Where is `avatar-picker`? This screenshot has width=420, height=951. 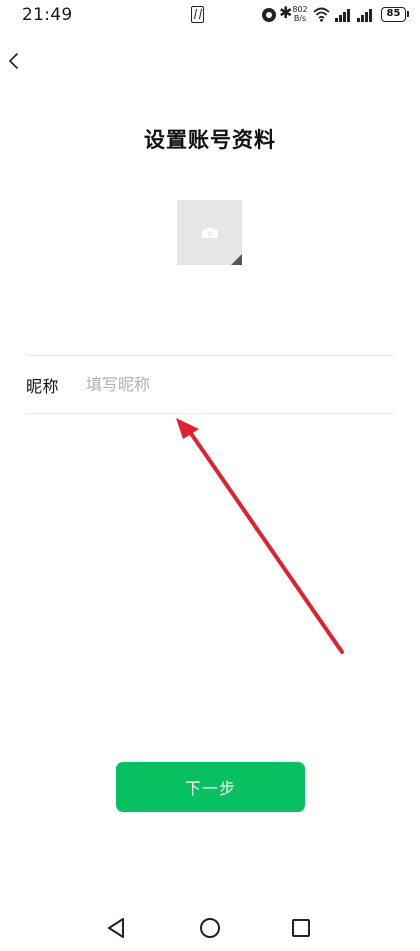
avatar-picker is located at coordinates (209, 232).